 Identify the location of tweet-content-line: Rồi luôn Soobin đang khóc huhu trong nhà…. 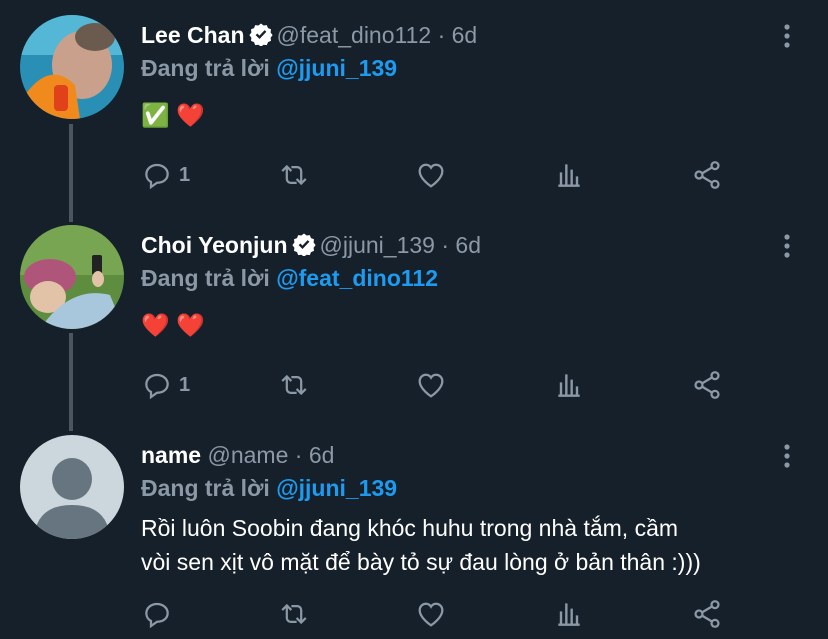
(410, 528).